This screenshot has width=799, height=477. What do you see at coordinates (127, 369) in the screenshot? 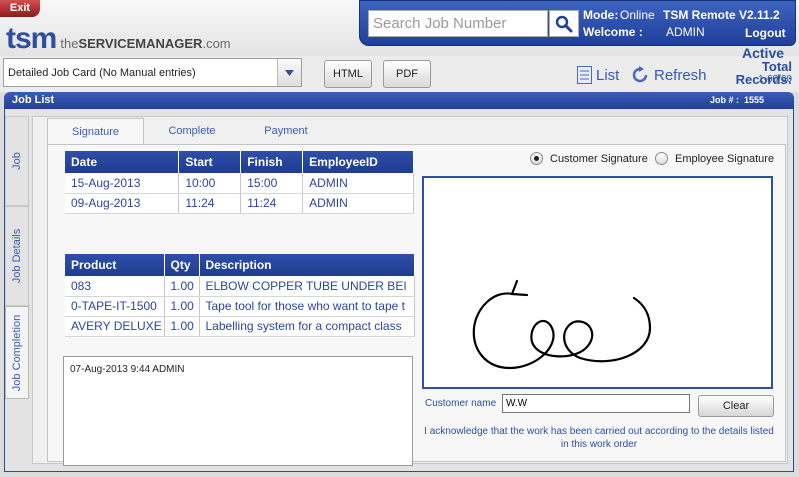
I see `job-note-entry: 07-Aug-2013 9:44 ADMIN` at bounding box center [127, 369].